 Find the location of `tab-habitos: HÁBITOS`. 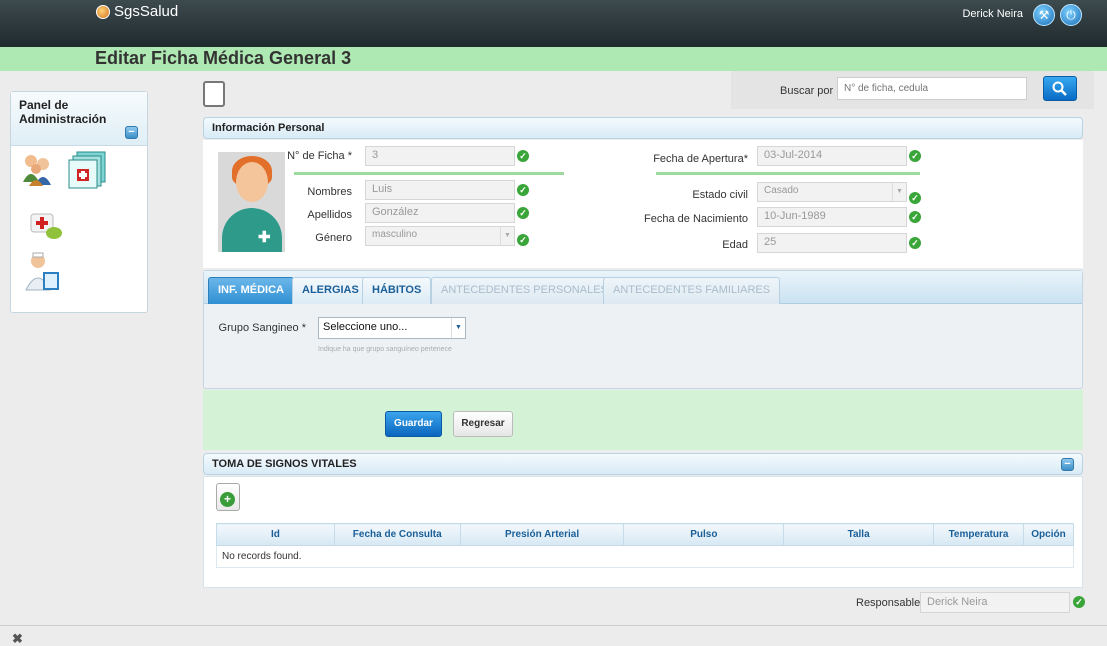

tab-habitos: HÁBITOS is located at coordinates (397, 290).